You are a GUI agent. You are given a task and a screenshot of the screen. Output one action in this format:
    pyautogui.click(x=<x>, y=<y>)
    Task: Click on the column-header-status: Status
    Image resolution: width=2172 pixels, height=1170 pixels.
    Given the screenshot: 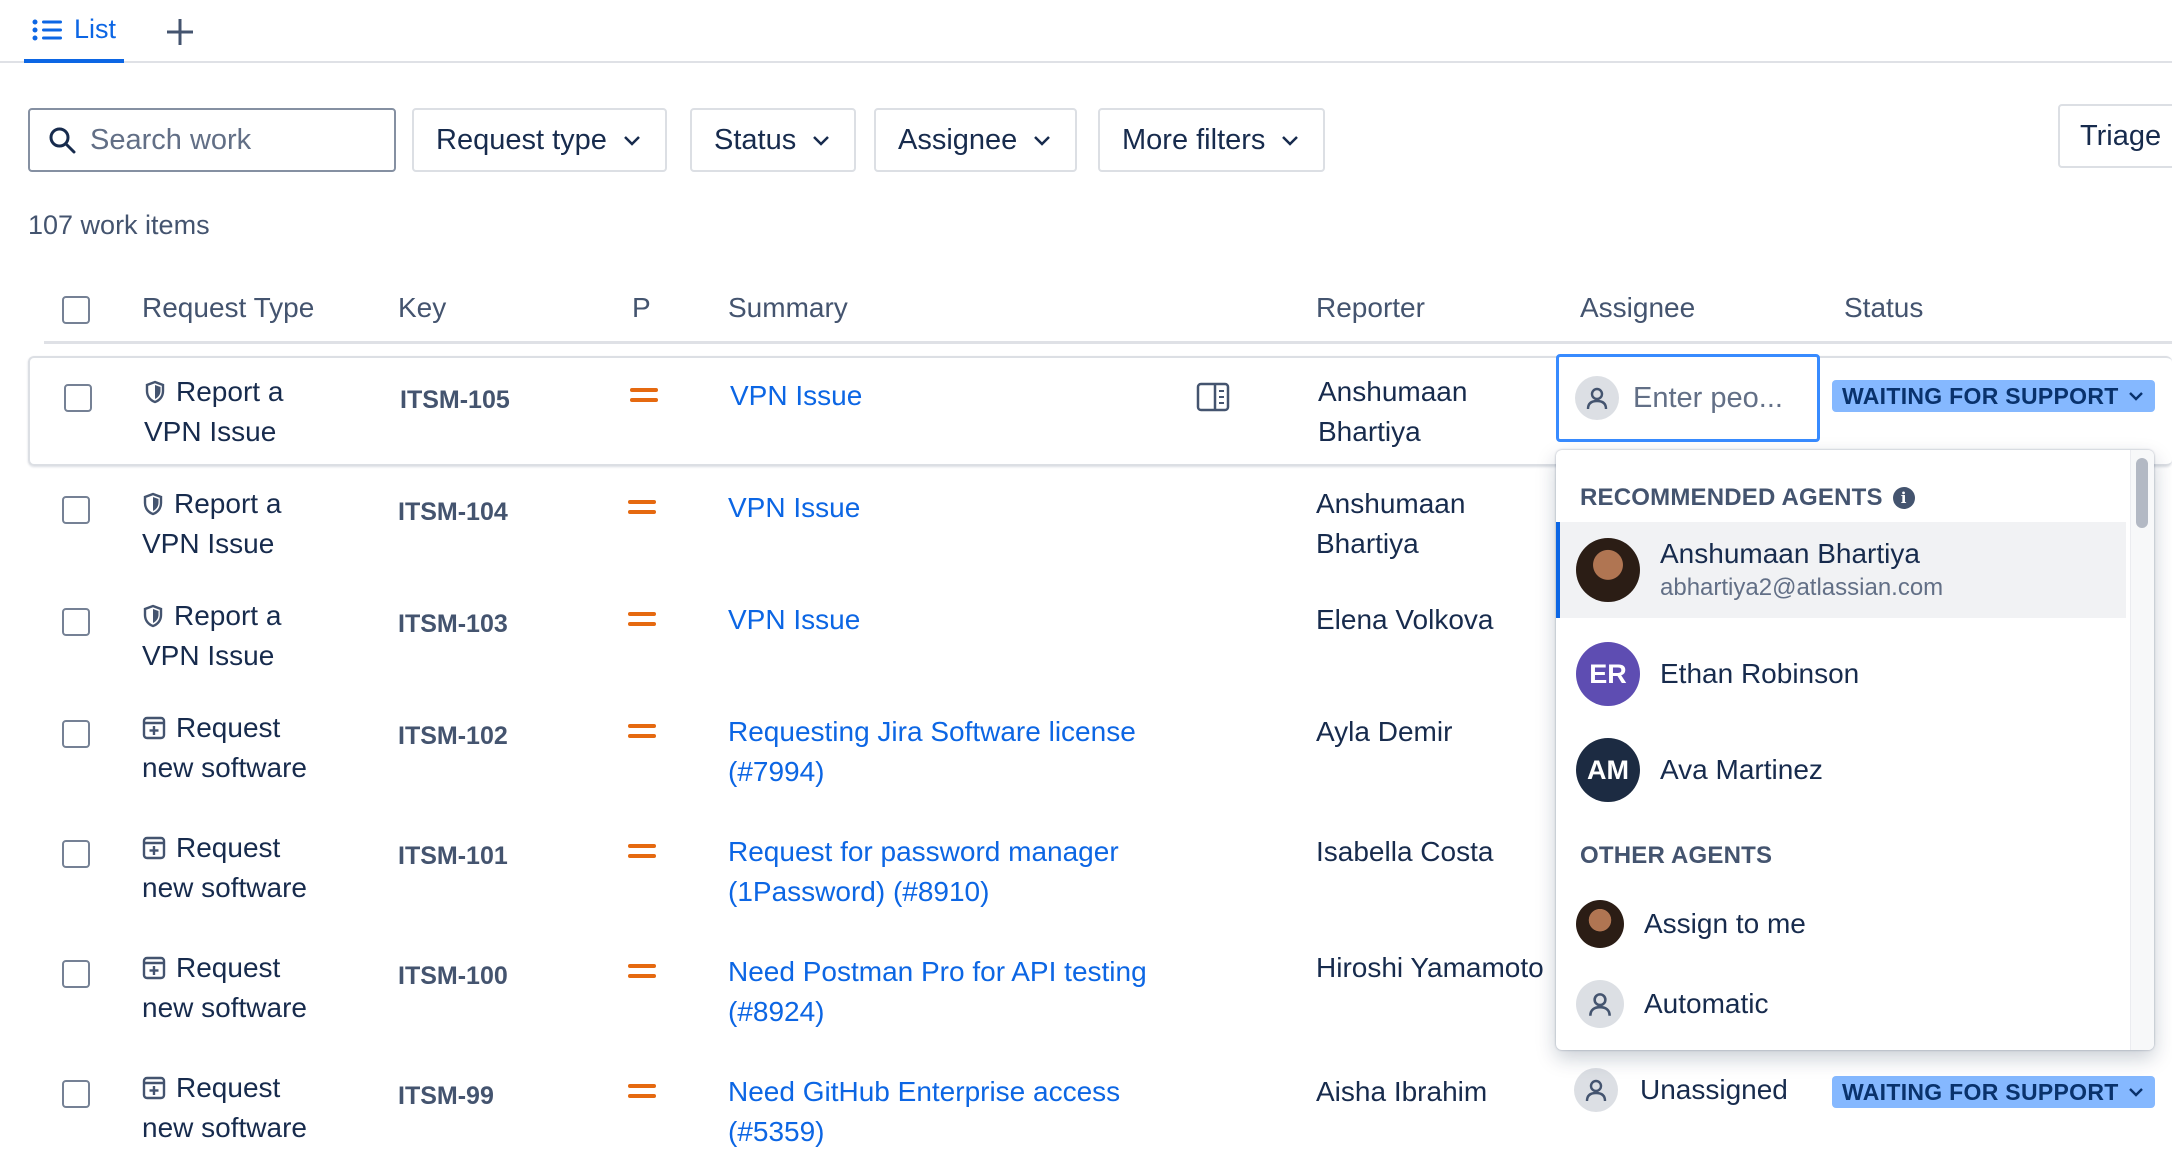 What is the action you would take?
    pyautogui.click(x=1883, y=308)
    